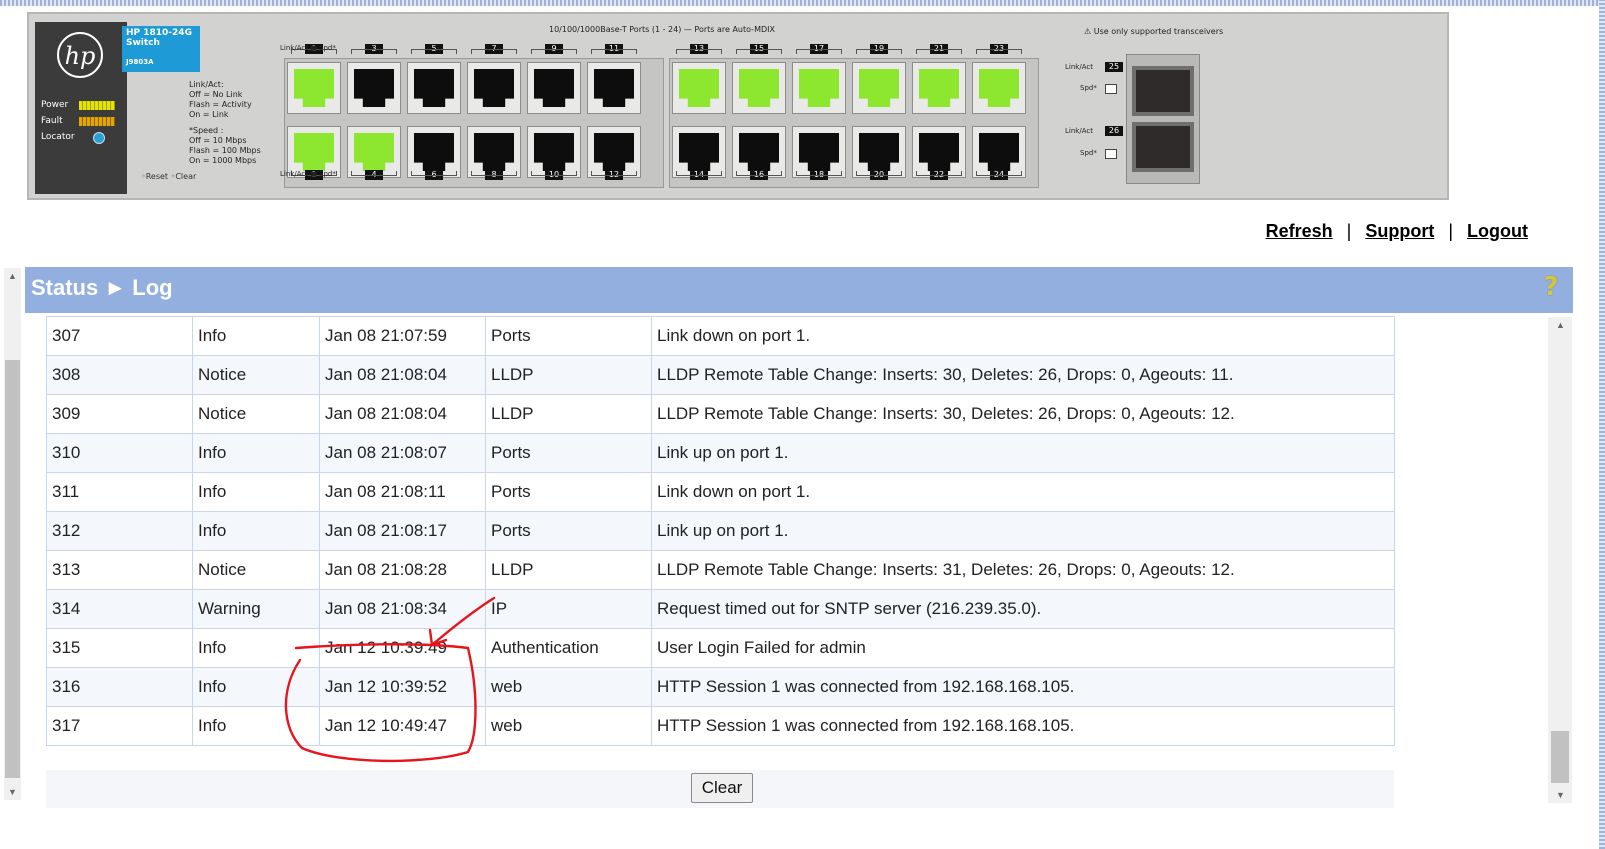 This screenshot has height=849, width=1605. Describe the element at coordinates (209, 114) in the screenshot. I see `legend-line: On = Link` at that location.